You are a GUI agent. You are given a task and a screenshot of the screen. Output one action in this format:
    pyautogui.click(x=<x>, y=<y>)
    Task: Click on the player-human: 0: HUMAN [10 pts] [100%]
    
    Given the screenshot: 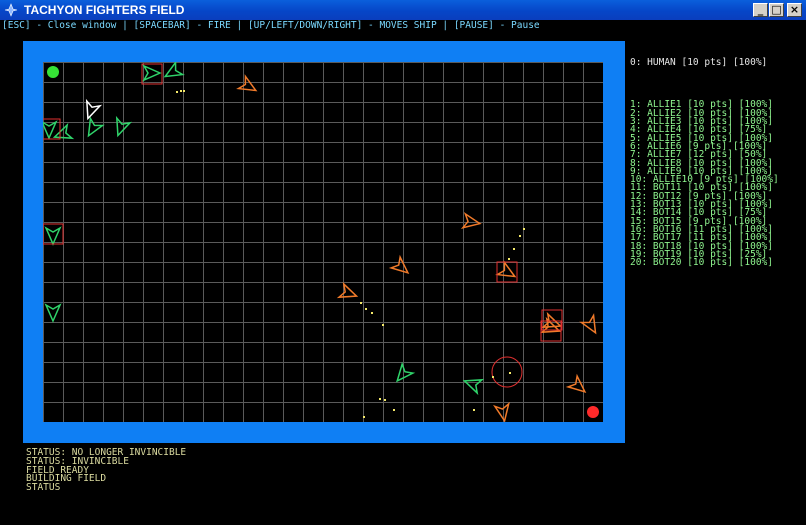 What is the action you would take?
    pyautogui.click(x=699, y=62)
    